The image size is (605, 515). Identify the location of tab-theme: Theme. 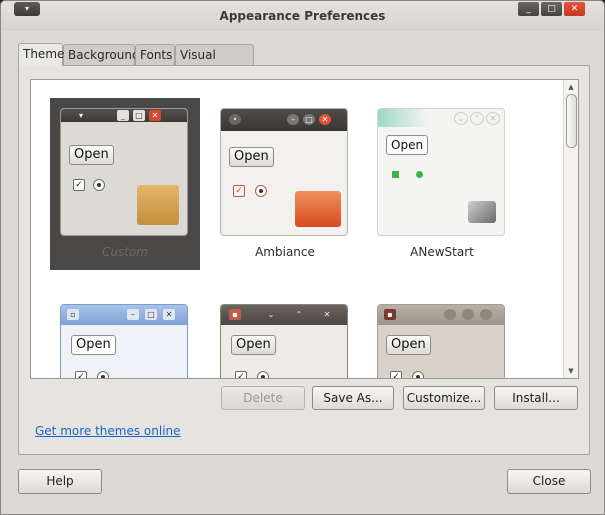
(41, 54).